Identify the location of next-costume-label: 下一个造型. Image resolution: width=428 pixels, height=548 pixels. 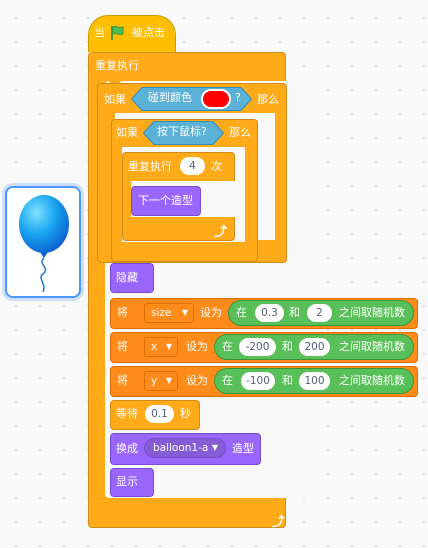
(165, 200).